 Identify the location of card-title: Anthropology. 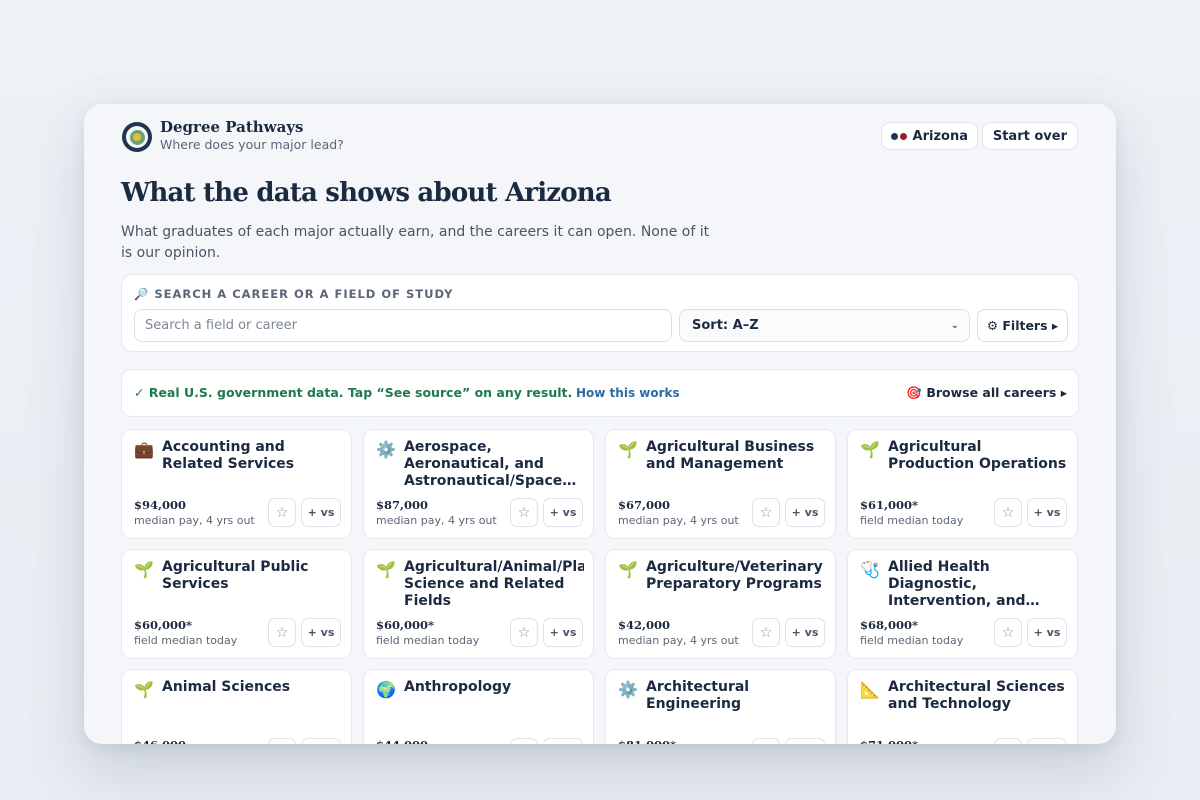
(494, 687).